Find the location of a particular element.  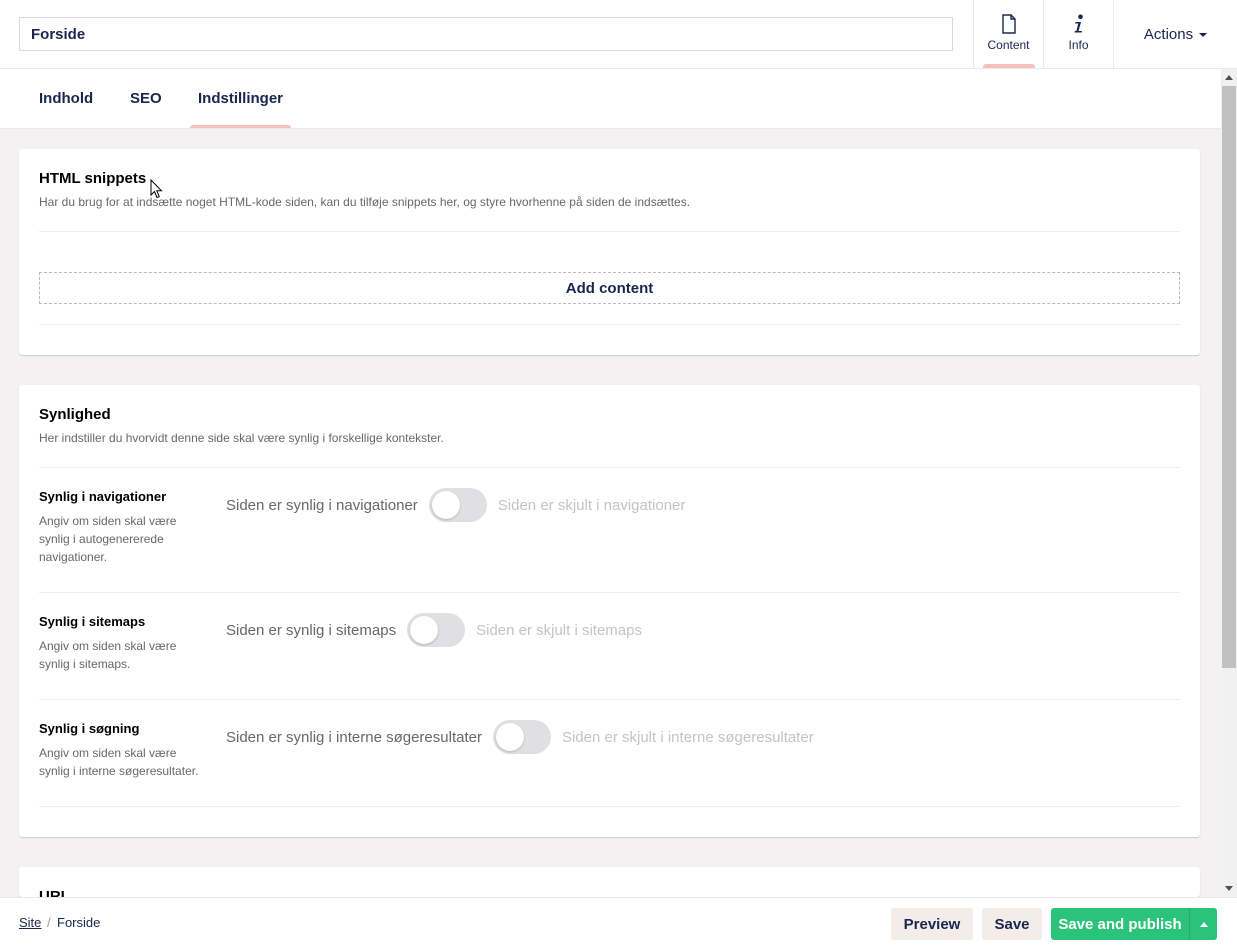

property-label-navigation: Synlig i navigationer is located at coordinates (103, 496).